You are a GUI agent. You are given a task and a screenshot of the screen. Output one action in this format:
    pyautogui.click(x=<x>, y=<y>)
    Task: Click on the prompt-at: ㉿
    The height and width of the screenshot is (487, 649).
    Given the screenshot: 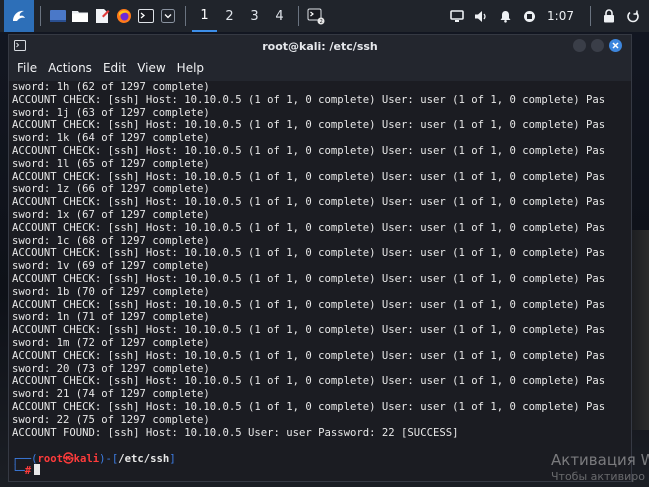 What is the action you would take?
    pyautogui.click(x=68, y=459)
    